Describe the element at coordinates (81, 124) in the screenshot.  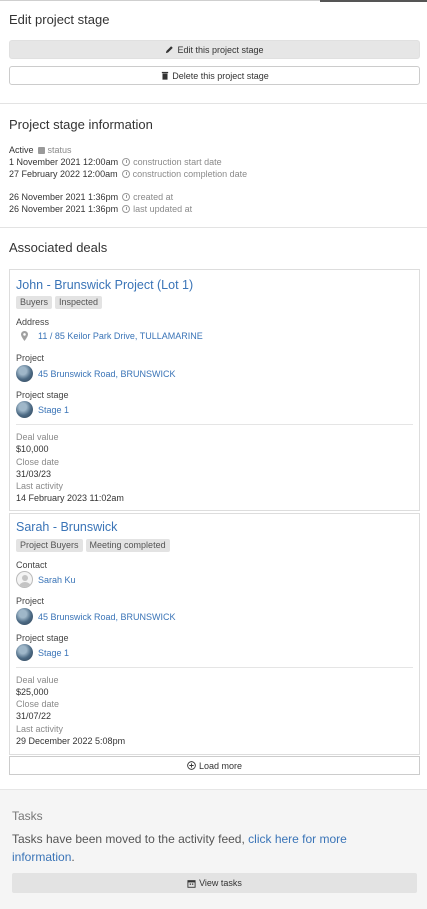
I see `info-section-title: Project stage information` at that location.